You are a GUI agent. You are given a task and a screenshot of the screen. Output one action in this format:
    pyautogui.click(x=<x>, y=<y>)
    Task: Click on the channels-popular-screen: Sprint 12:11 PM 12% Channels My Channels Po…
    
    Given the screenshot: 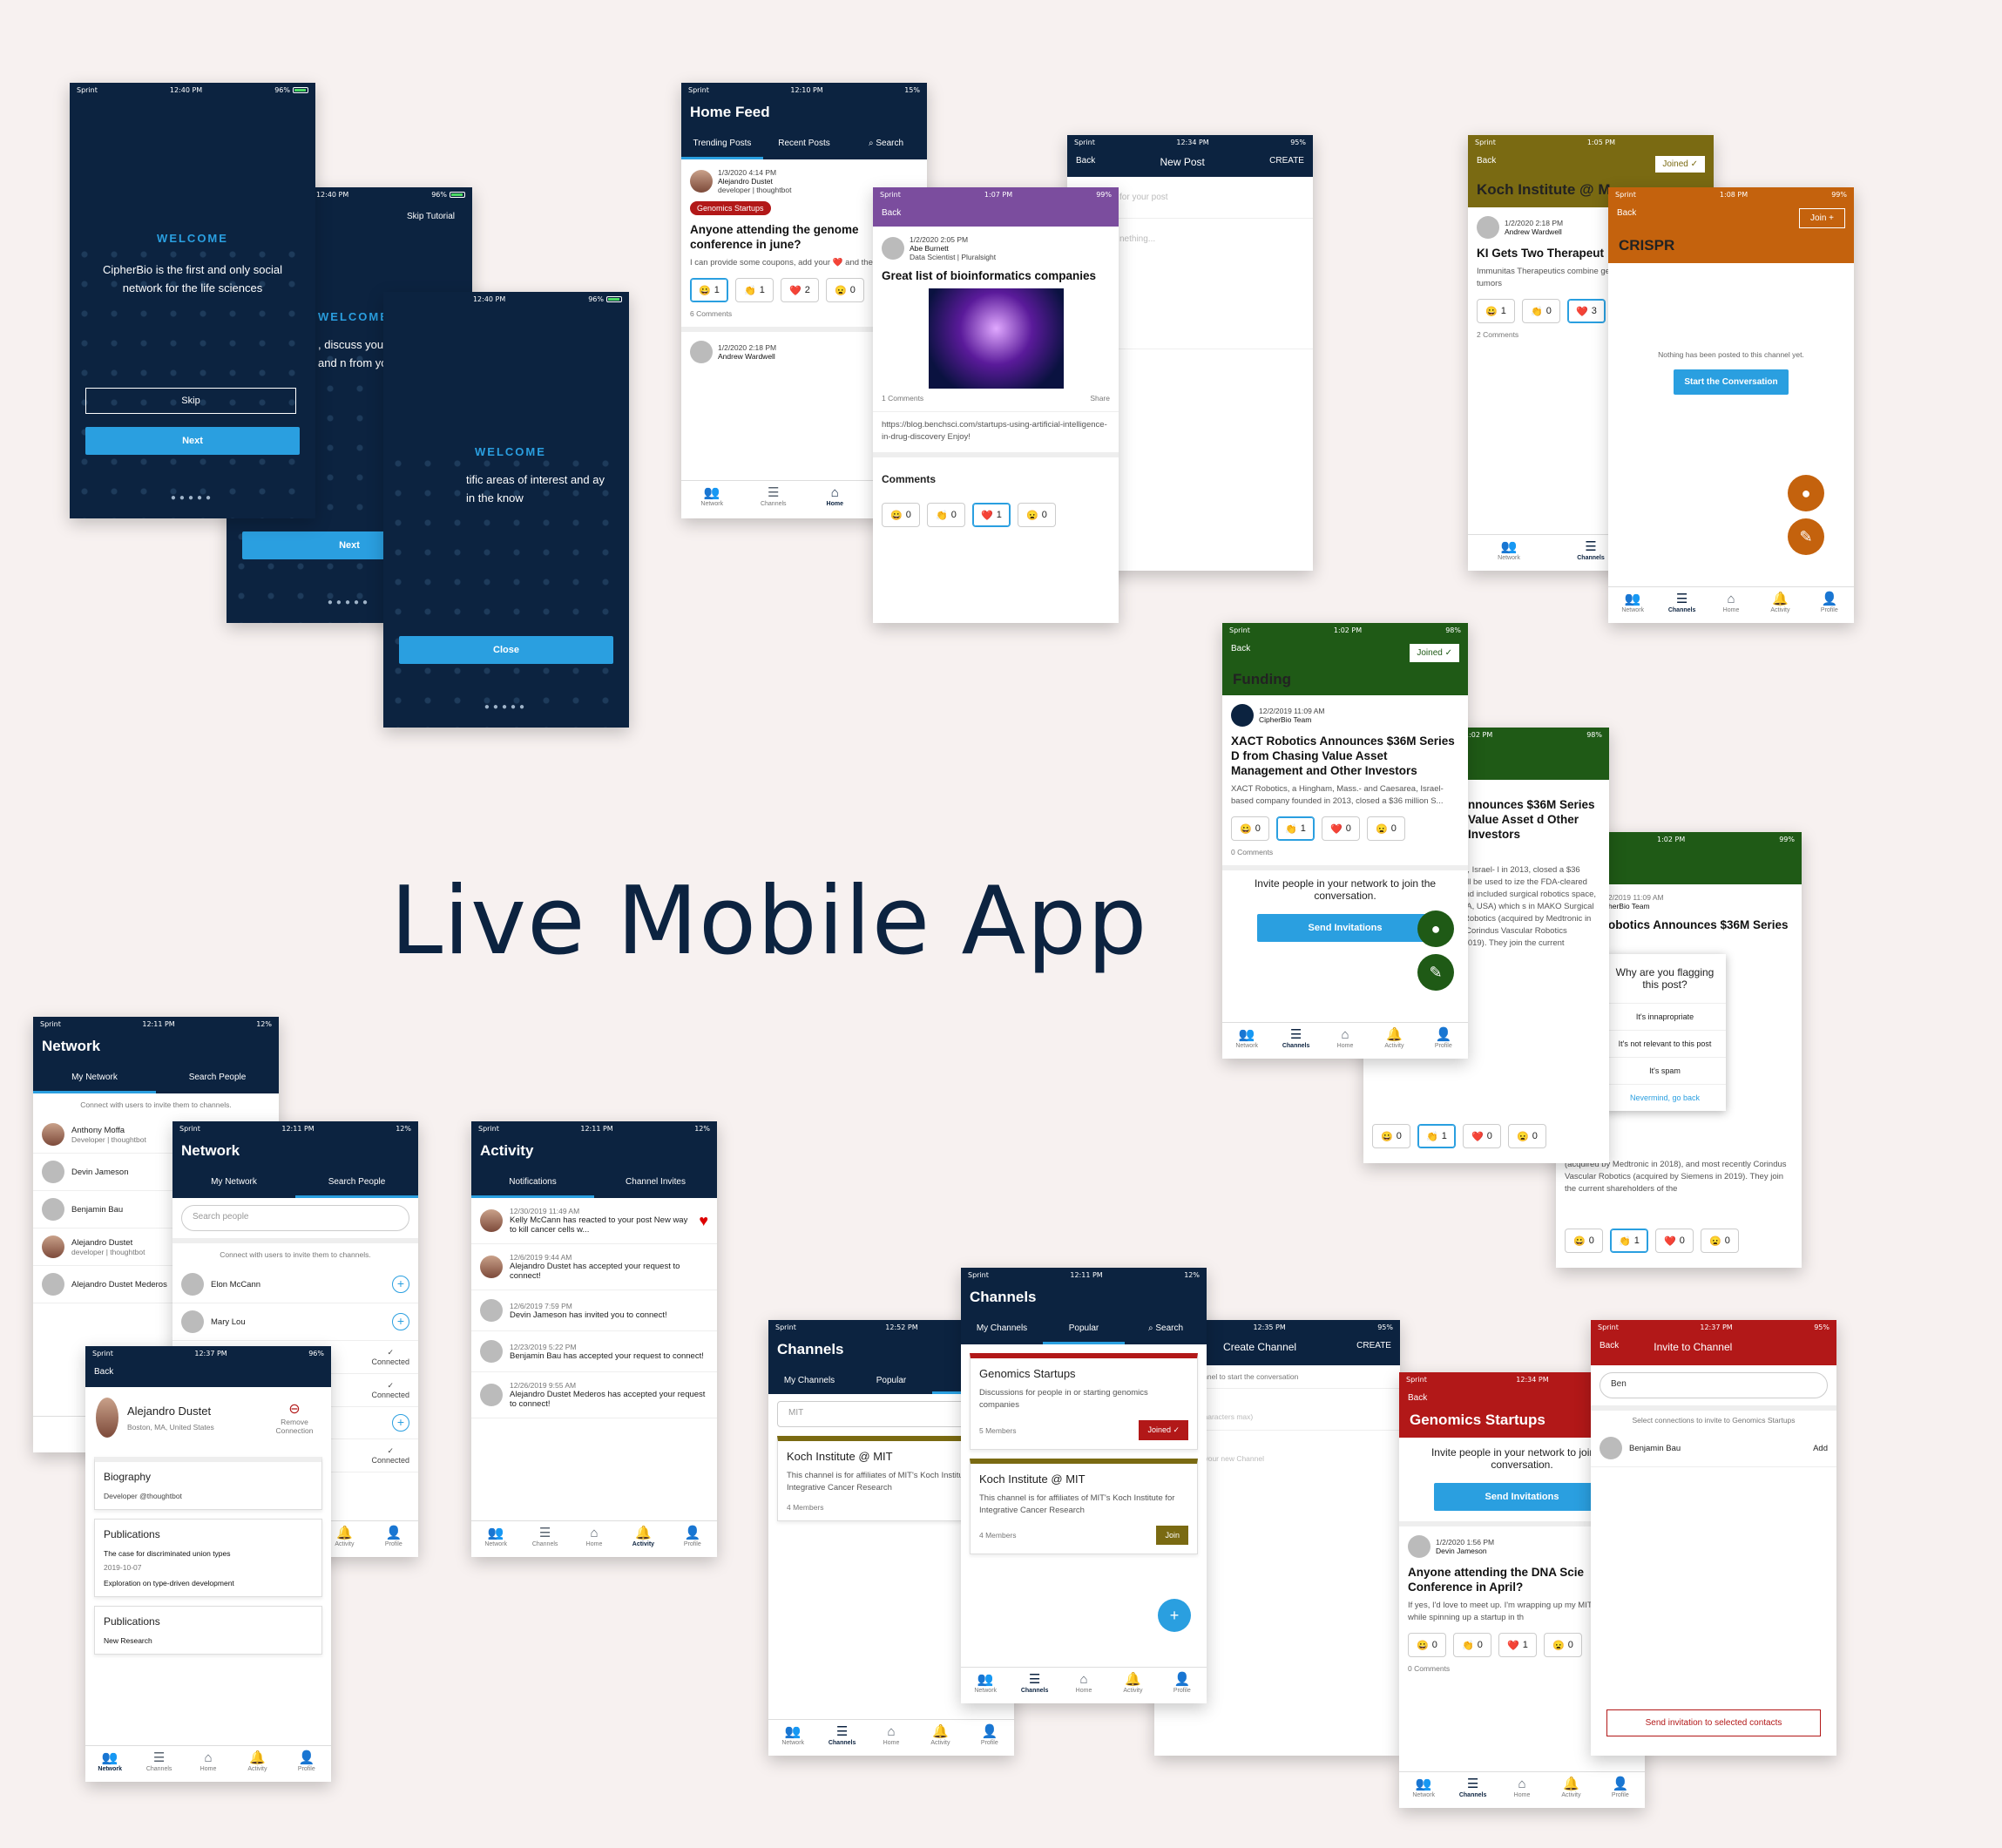 What is the action you would take?
    pyautogui.click(x=1084, y=1485)
    